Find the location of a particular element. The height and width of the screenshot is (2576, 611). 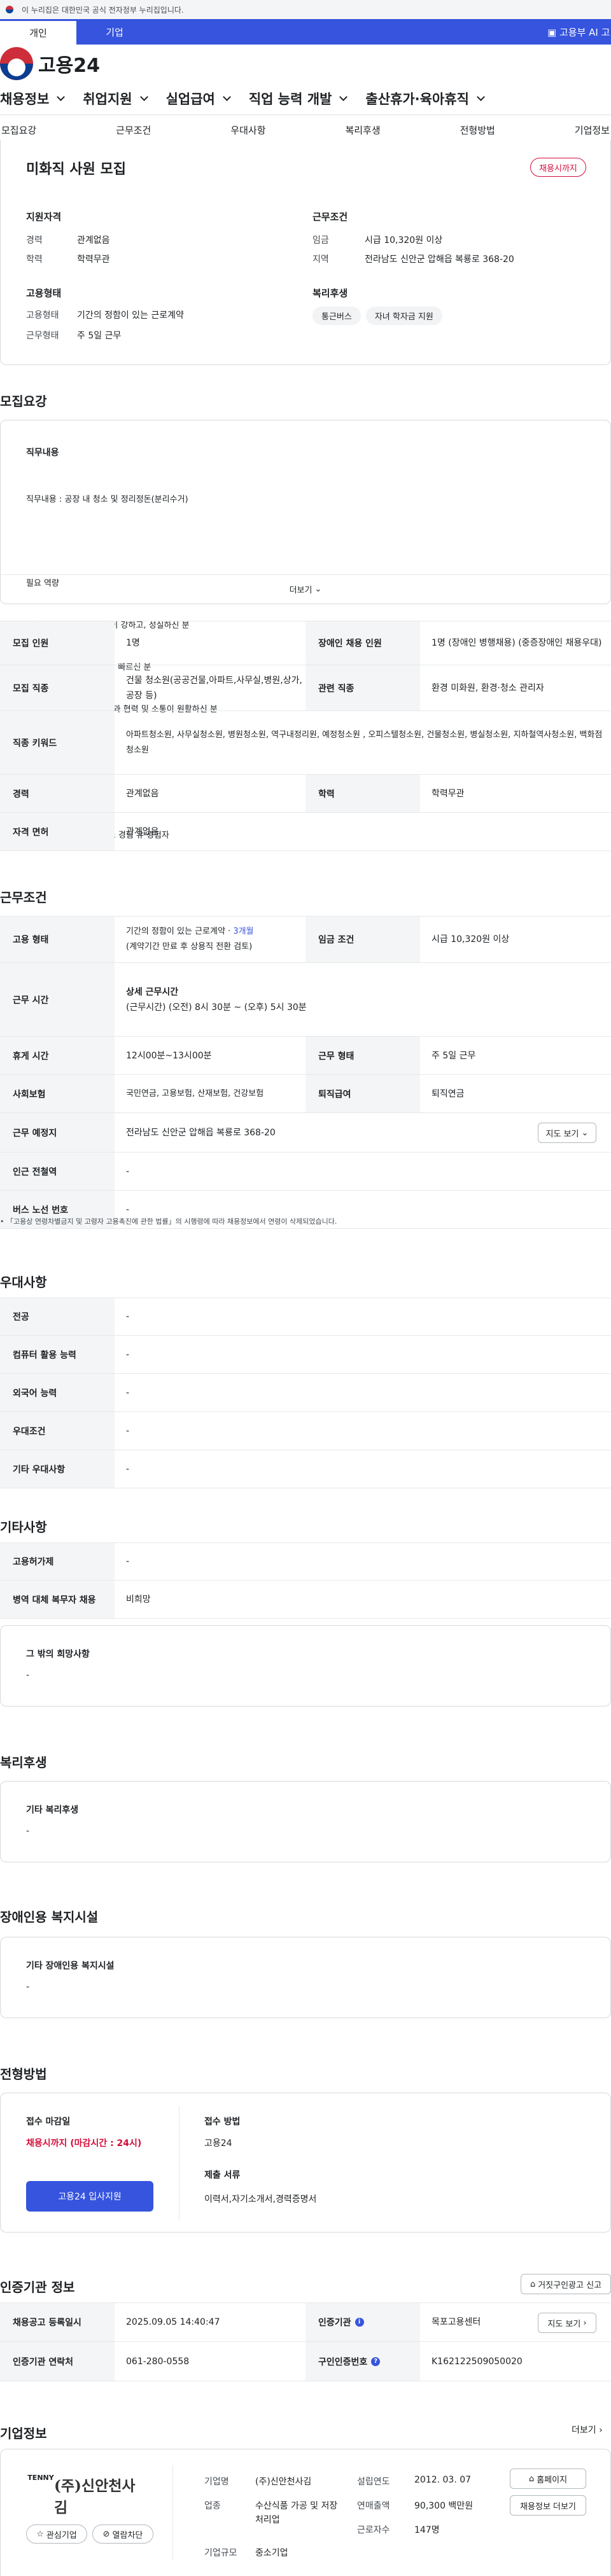

section-title-company: 기업정보 is located at coordinates (23, 2433).